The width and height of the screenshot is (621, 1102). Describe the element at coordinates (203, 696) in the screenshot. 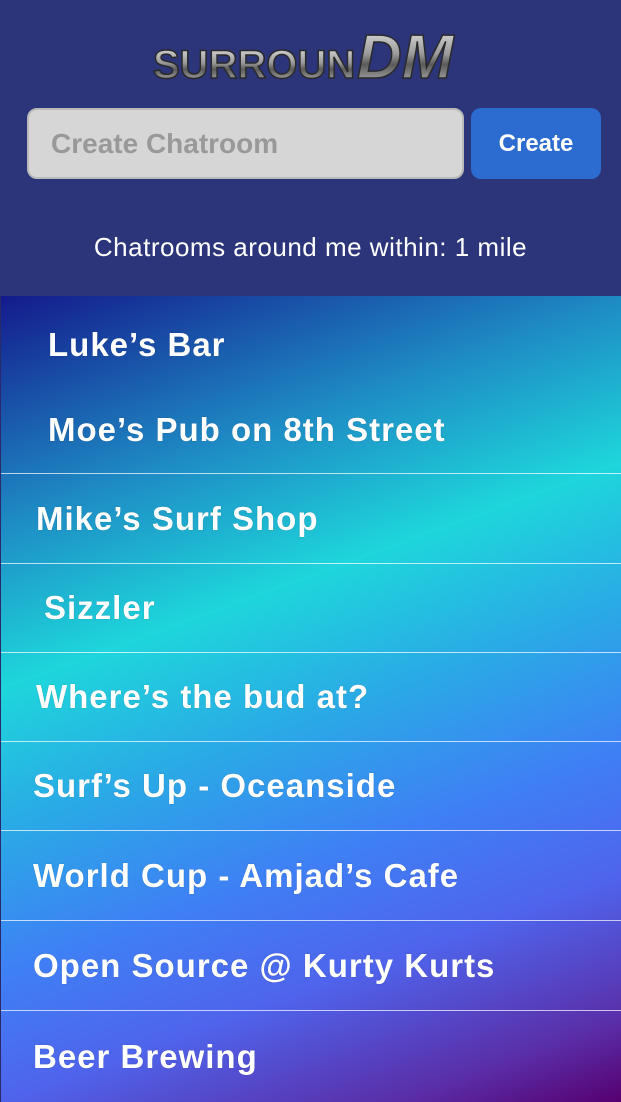

I see `chatroom-name: Where’s the bud at?` at that location.